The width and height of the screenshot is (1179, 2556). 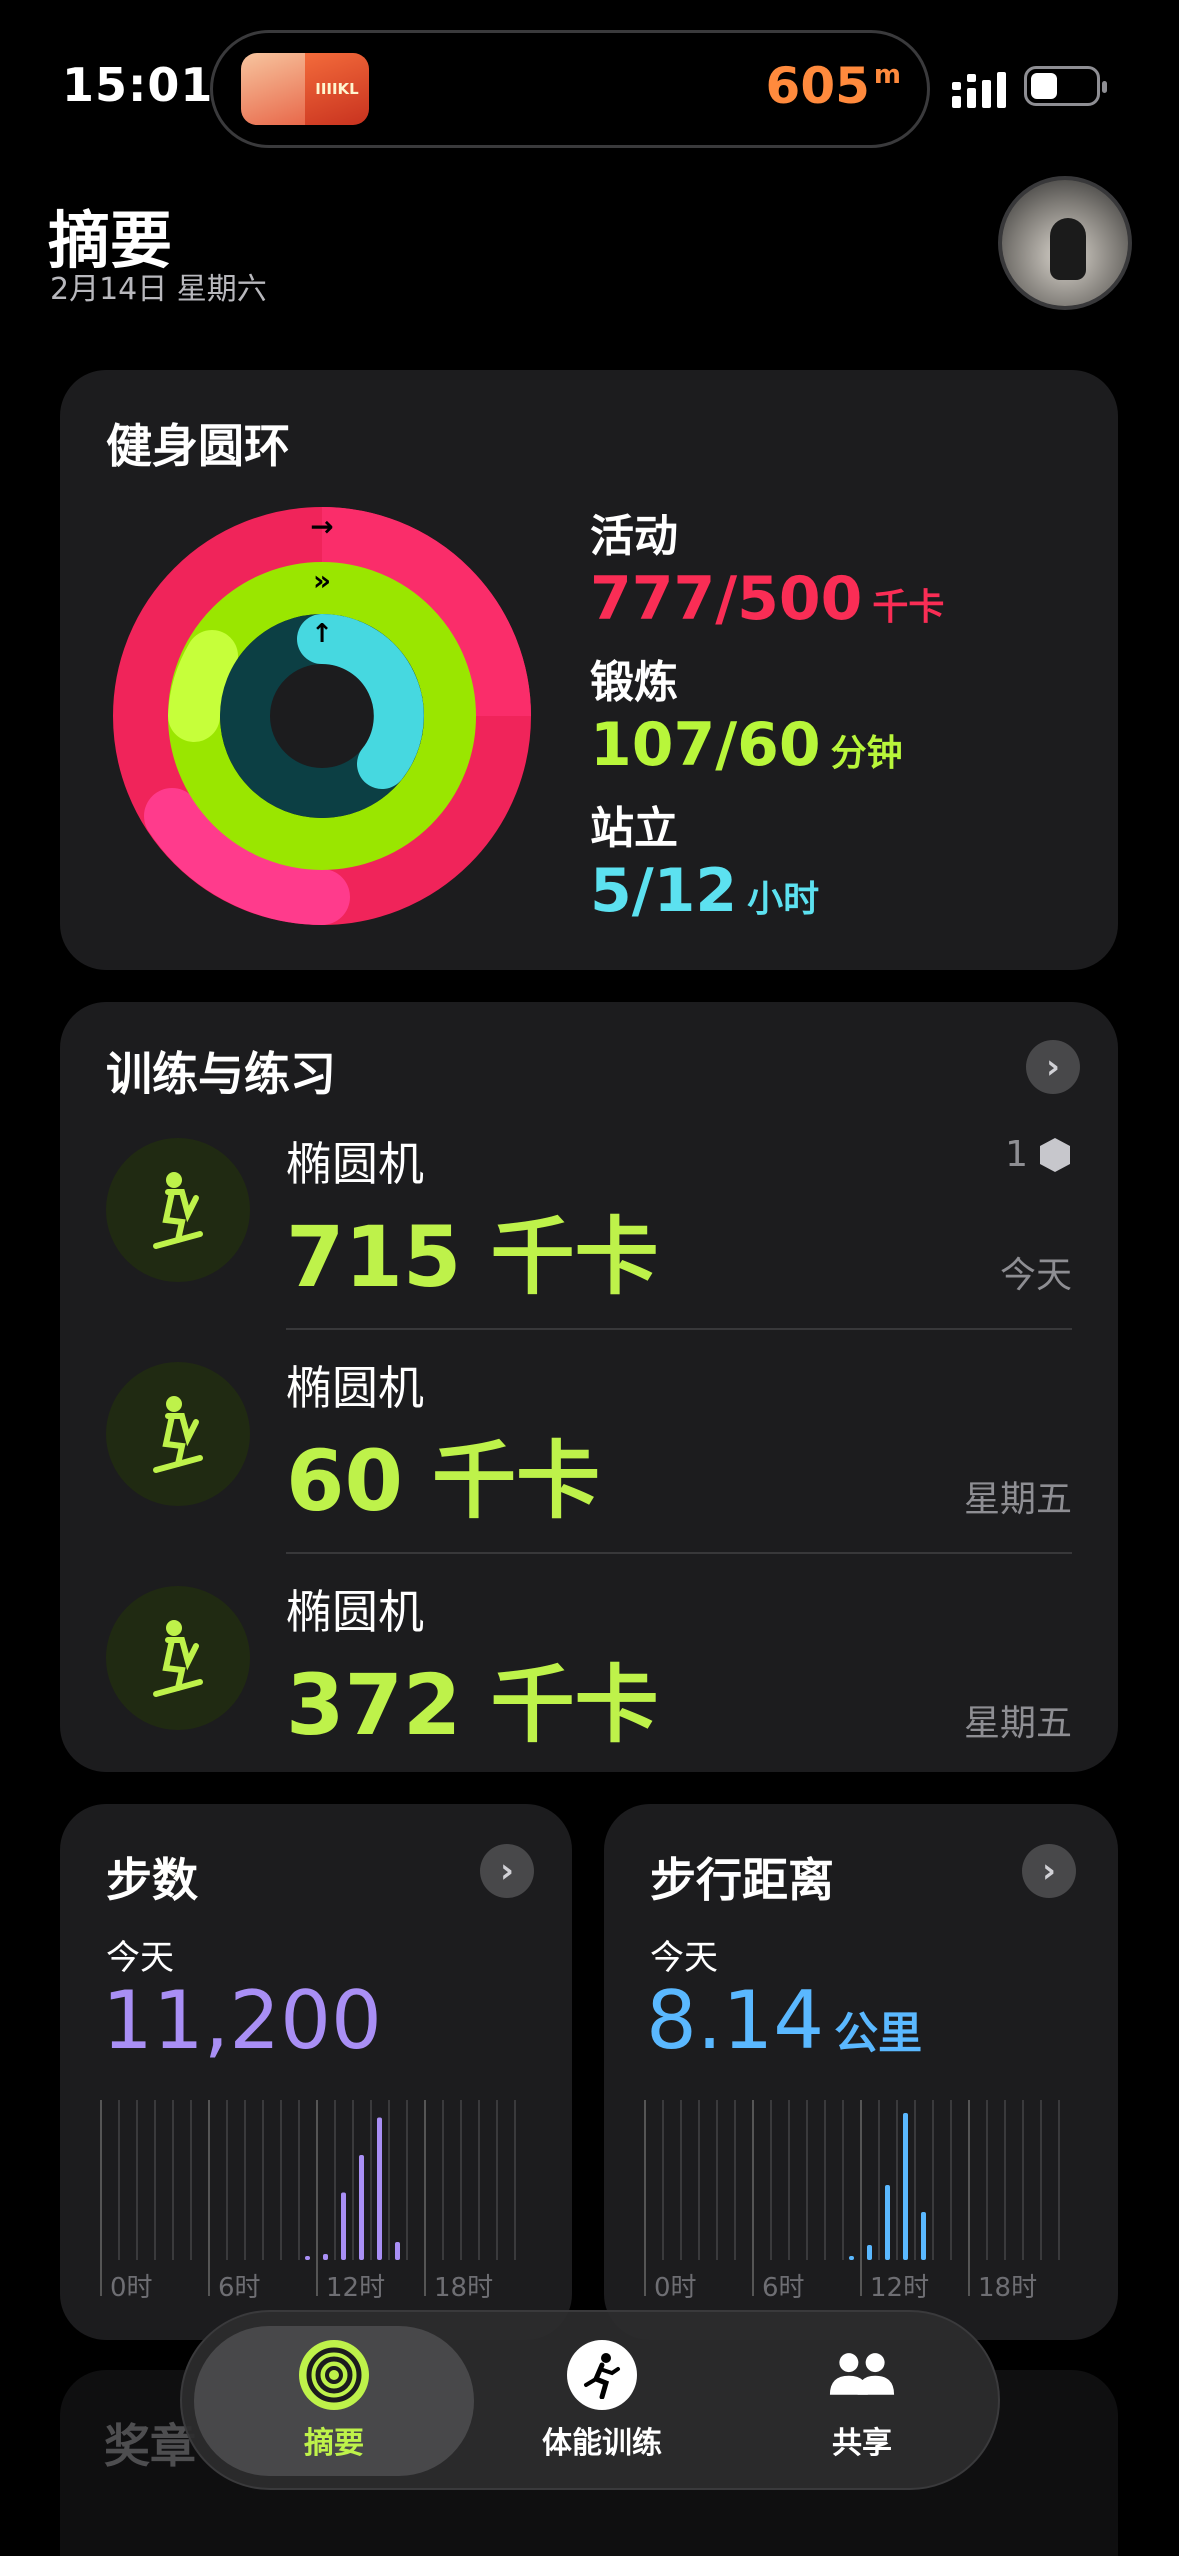 I want to click on workout-row: 椭圆机 372 千卡 星期五, so click(x=566, y=1667).